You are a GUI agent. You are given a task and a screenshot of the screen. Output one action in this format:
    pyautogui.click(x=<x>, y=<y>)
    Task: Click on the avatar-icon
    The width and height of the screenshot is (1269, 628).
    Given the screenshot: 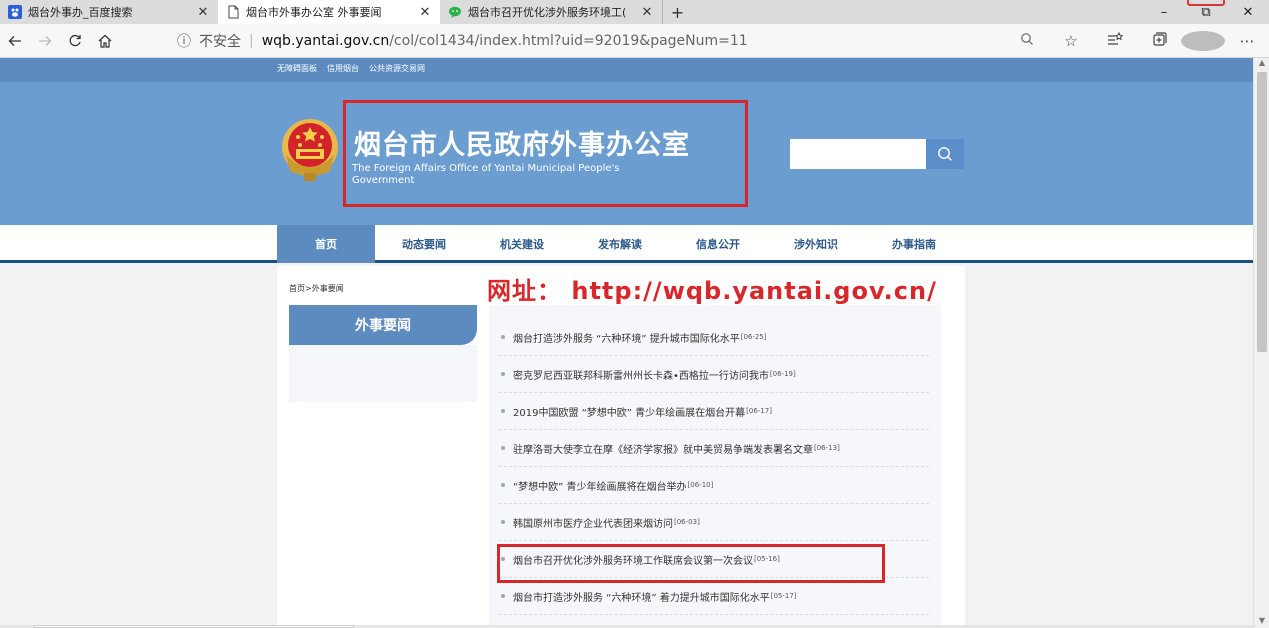 What is the action you would take?
    pyautogui.click(x=1203, y=41)
    